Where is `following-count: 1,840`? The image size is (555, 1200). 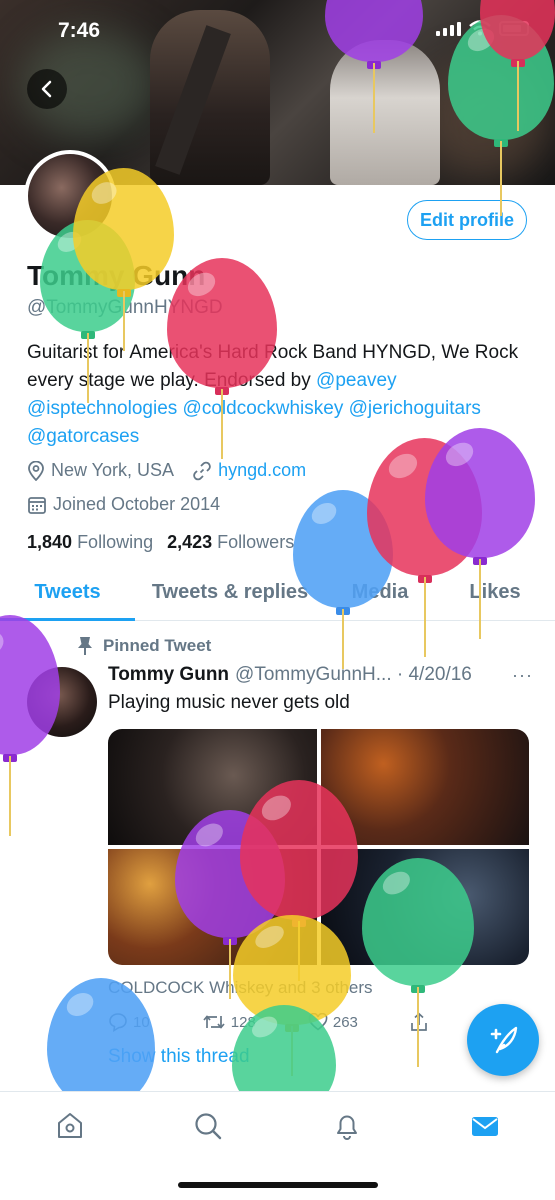
following-count: 1,840 is located at coordinates (50, 542).